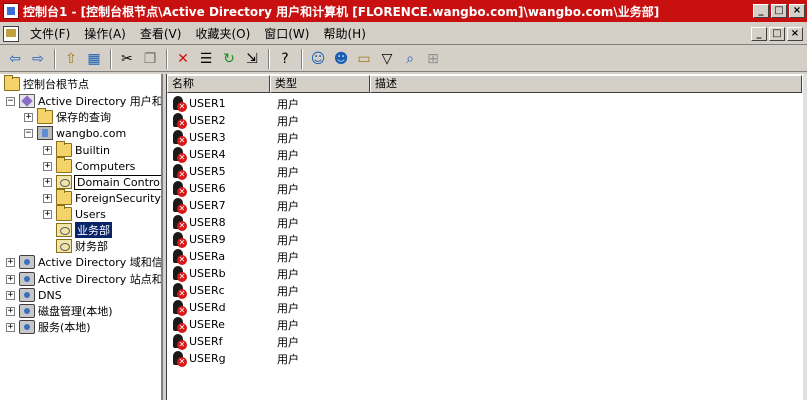 The image size is (807, 400). Describe the element at coordinates (74, 213) in the screenshot. I see `tree-node-users: + Users` at that location.